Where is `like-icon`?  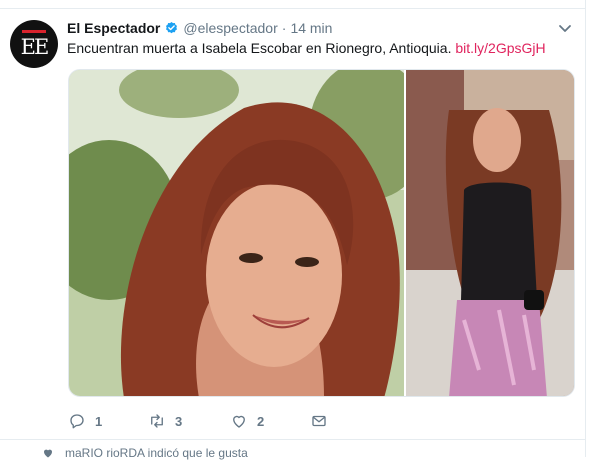
like-icon is located at coordinates (239, 421).